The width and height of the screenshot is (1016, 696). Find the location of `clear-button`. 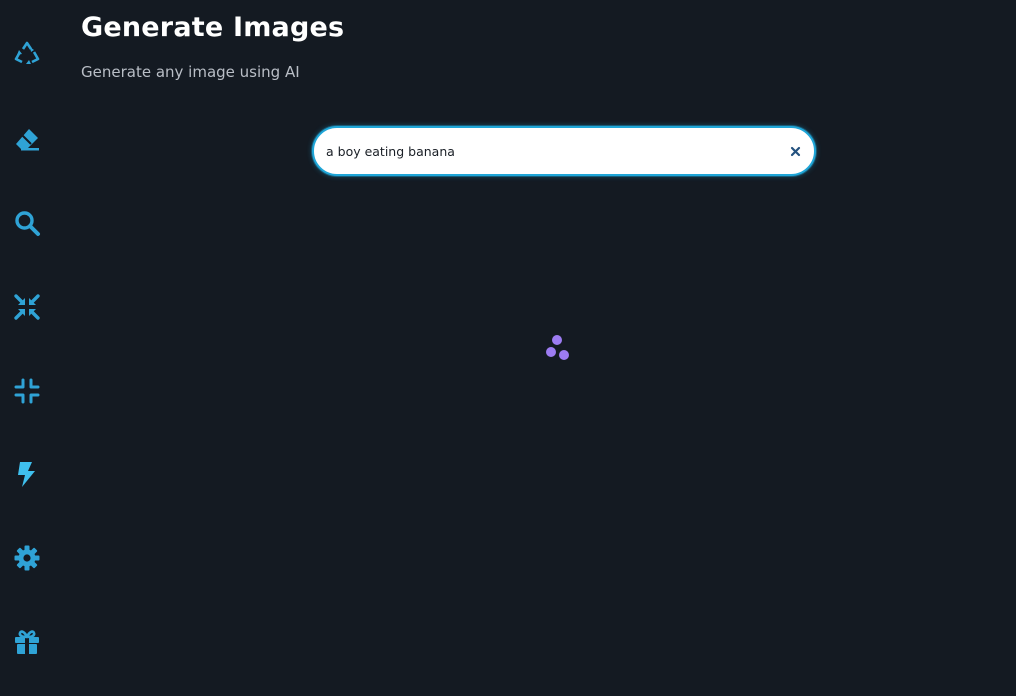

clear-button is located at coordinates (795, 151).